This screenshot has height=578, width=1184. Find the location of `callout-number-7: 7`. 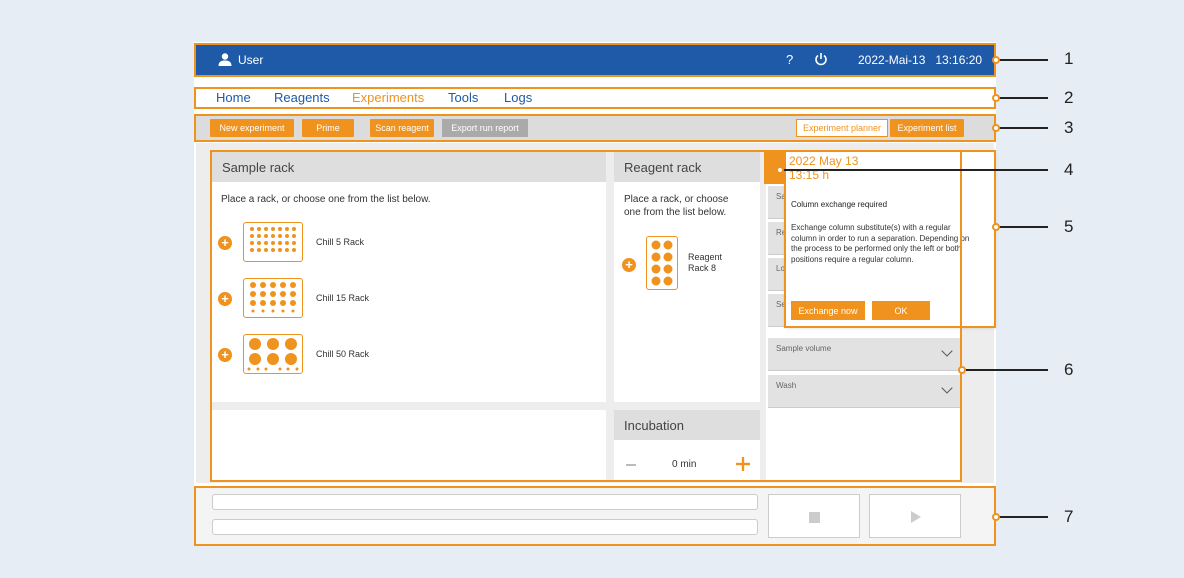

callout-number-7: 7 is located at coordinates (1069, 516).